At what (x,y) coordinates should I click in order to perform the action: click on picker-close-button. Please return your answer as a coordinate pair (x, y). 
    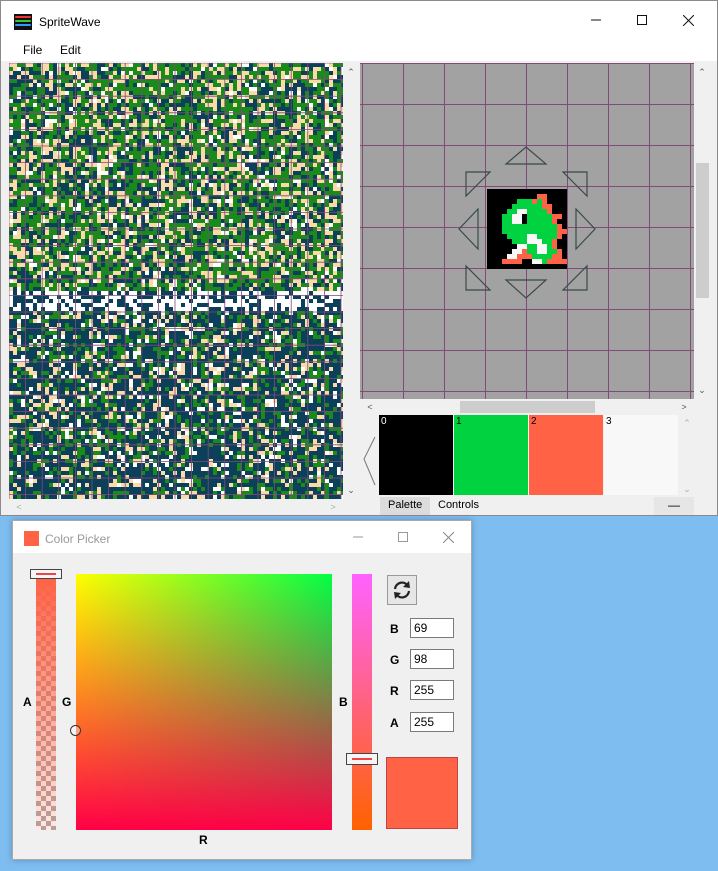
    Looking at the image, I should click on (448, 537).